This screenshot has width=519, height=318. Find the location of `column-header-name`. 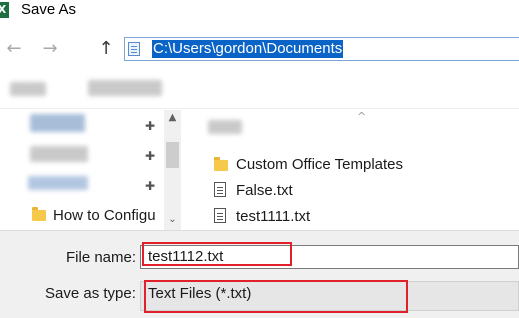

column-header-name is located at coordinates (225, 127).